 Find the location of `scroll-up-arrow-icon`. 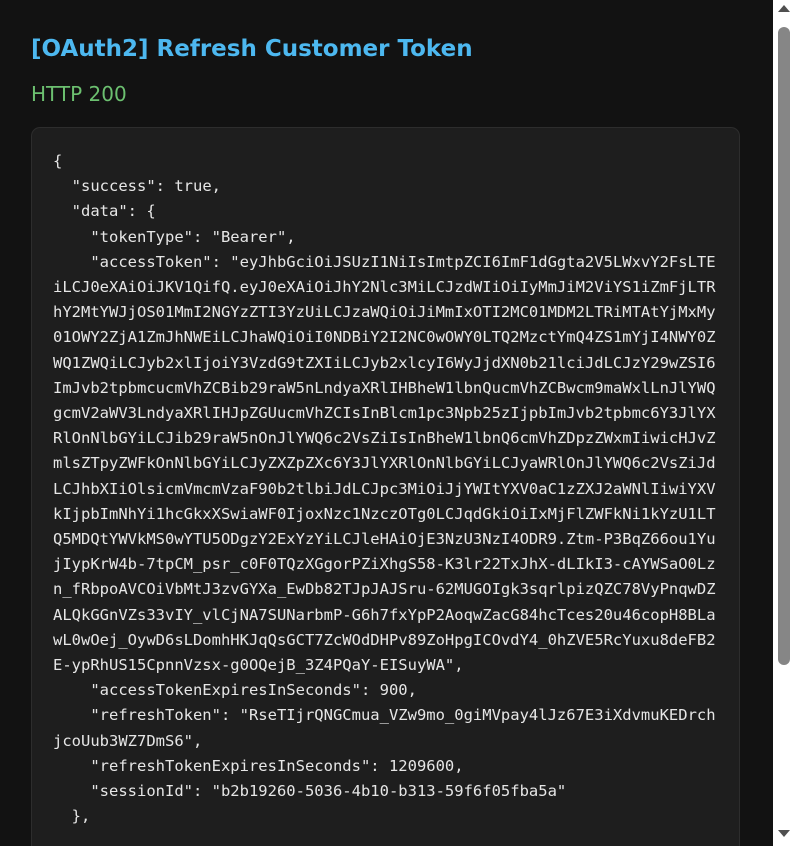

scroll-up-arrow-icon is located at coordinates (784, 8).